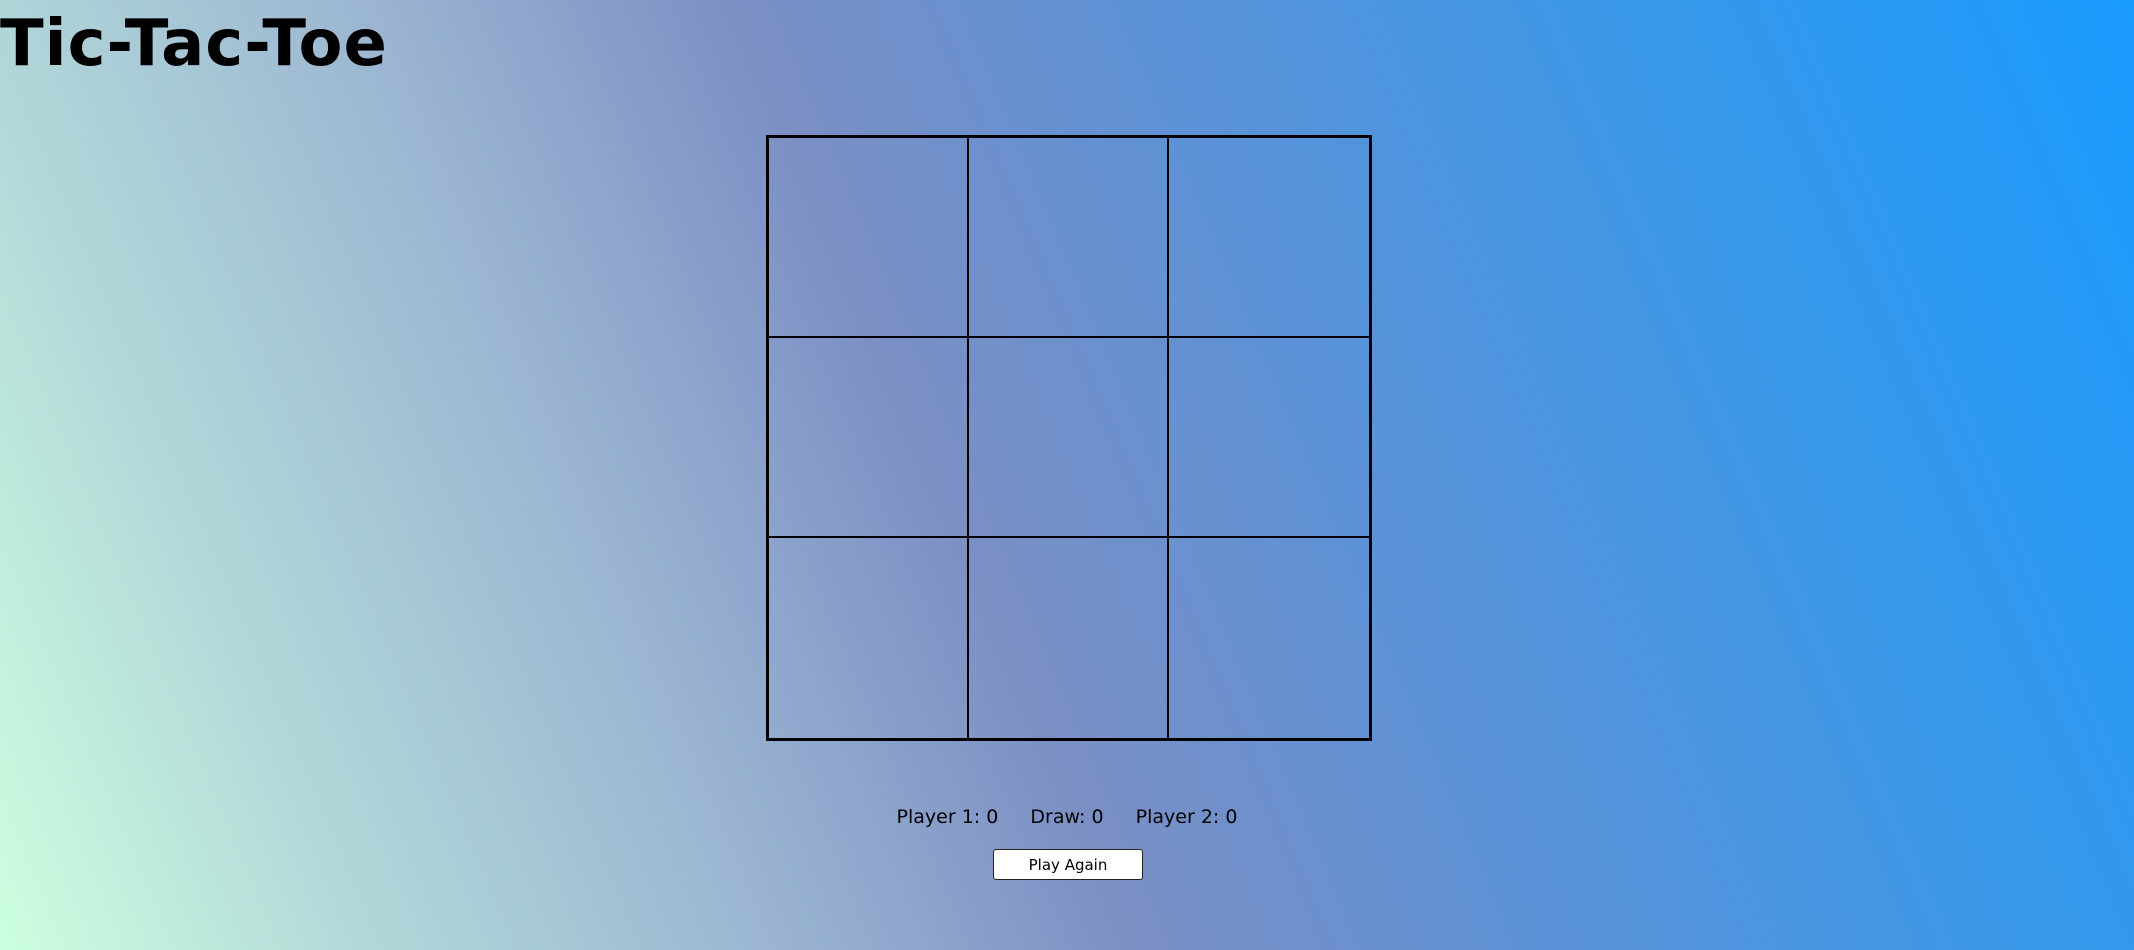  Describe the element at coordinates (992, 817) in the screenshot. I see `player1-score-value: 0` at that location.